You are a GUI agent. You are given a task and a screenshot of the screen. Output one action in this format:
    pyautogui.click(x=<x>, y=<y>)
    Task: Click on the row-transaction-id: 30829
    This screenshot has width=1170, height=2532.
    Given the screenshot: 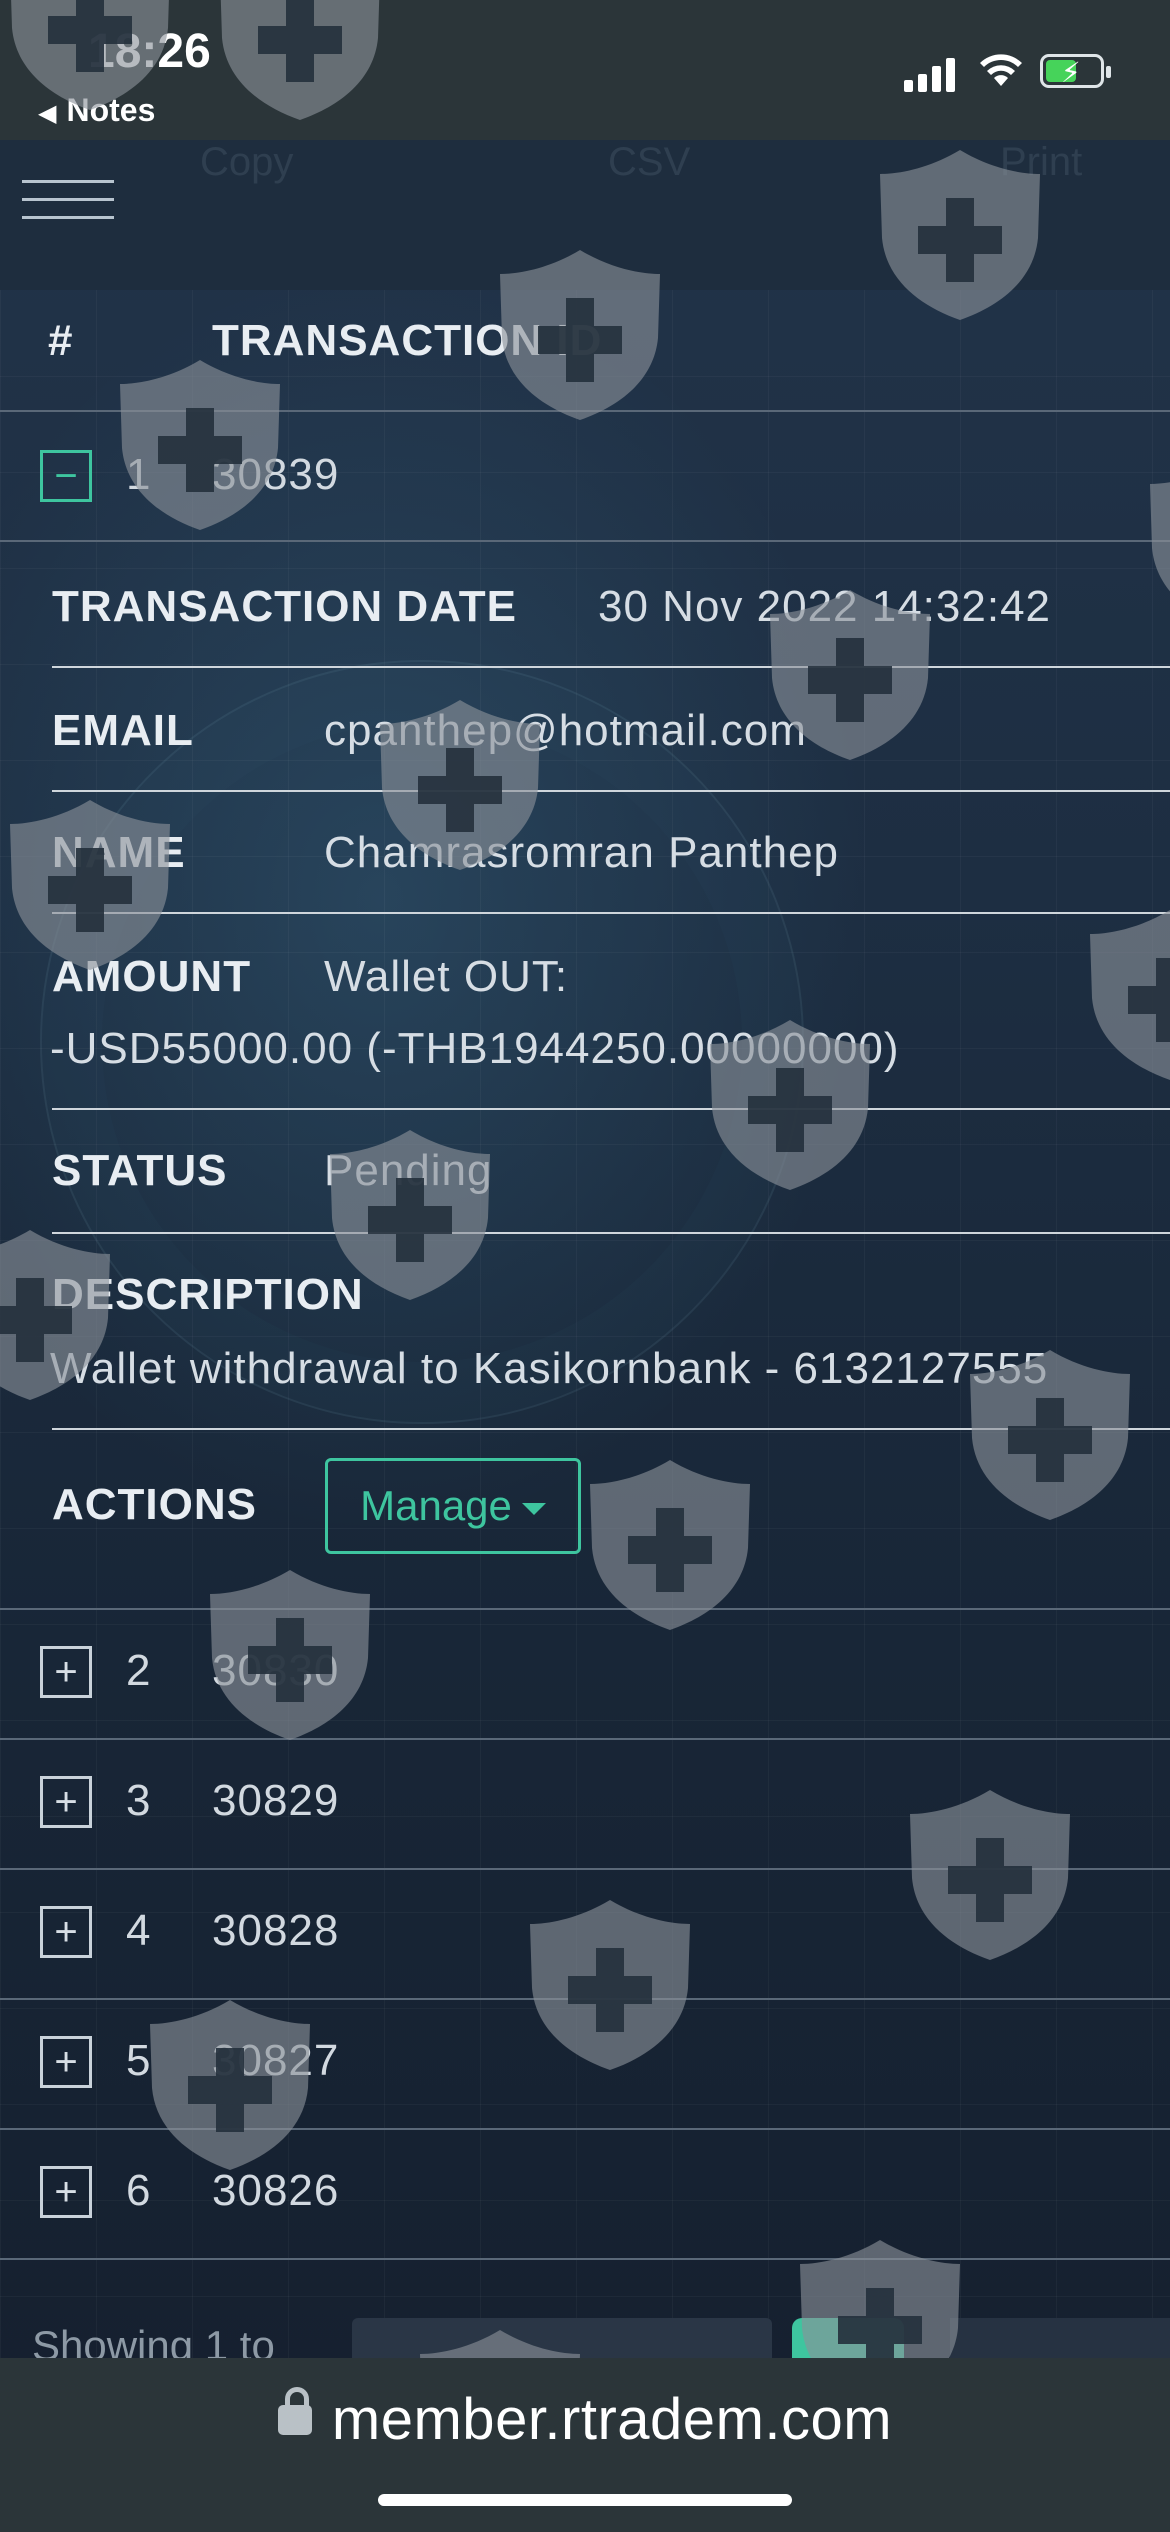 What is the action you would take?
    pyautogui.click(x=276, y=1800)
    